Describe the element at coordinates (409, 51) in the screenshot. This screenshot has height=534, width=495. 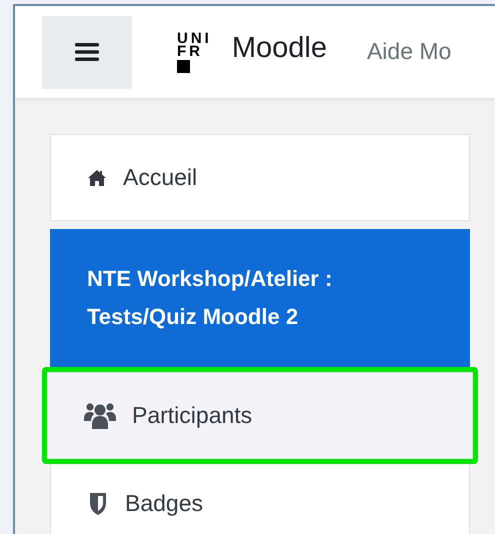
I see `nav-link: Aide Mo` at that location.